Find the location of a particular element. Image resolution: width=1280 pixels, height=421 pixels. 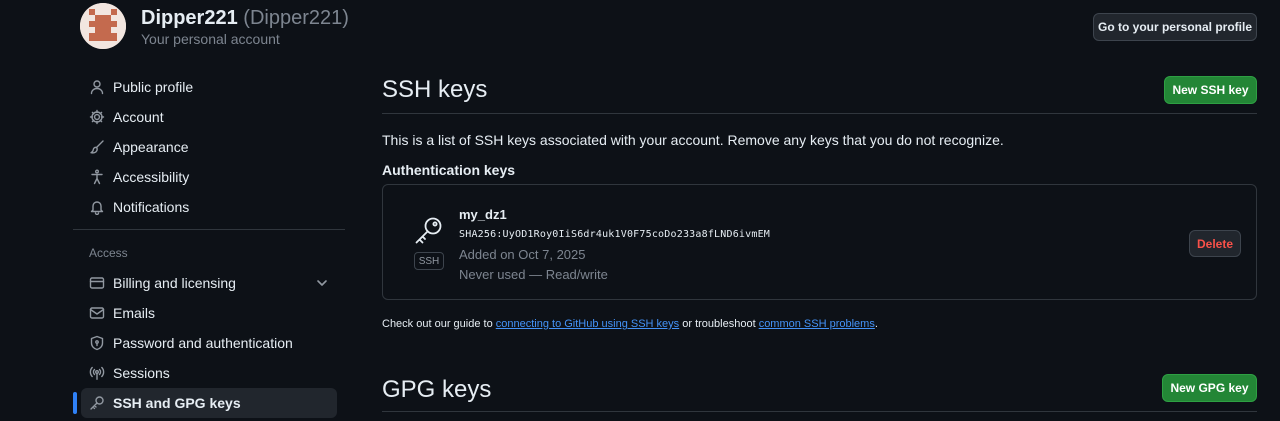

sidebar-item-ssh-gpg-keys: SSH and GPG keys is located at coordinates (209, 403).